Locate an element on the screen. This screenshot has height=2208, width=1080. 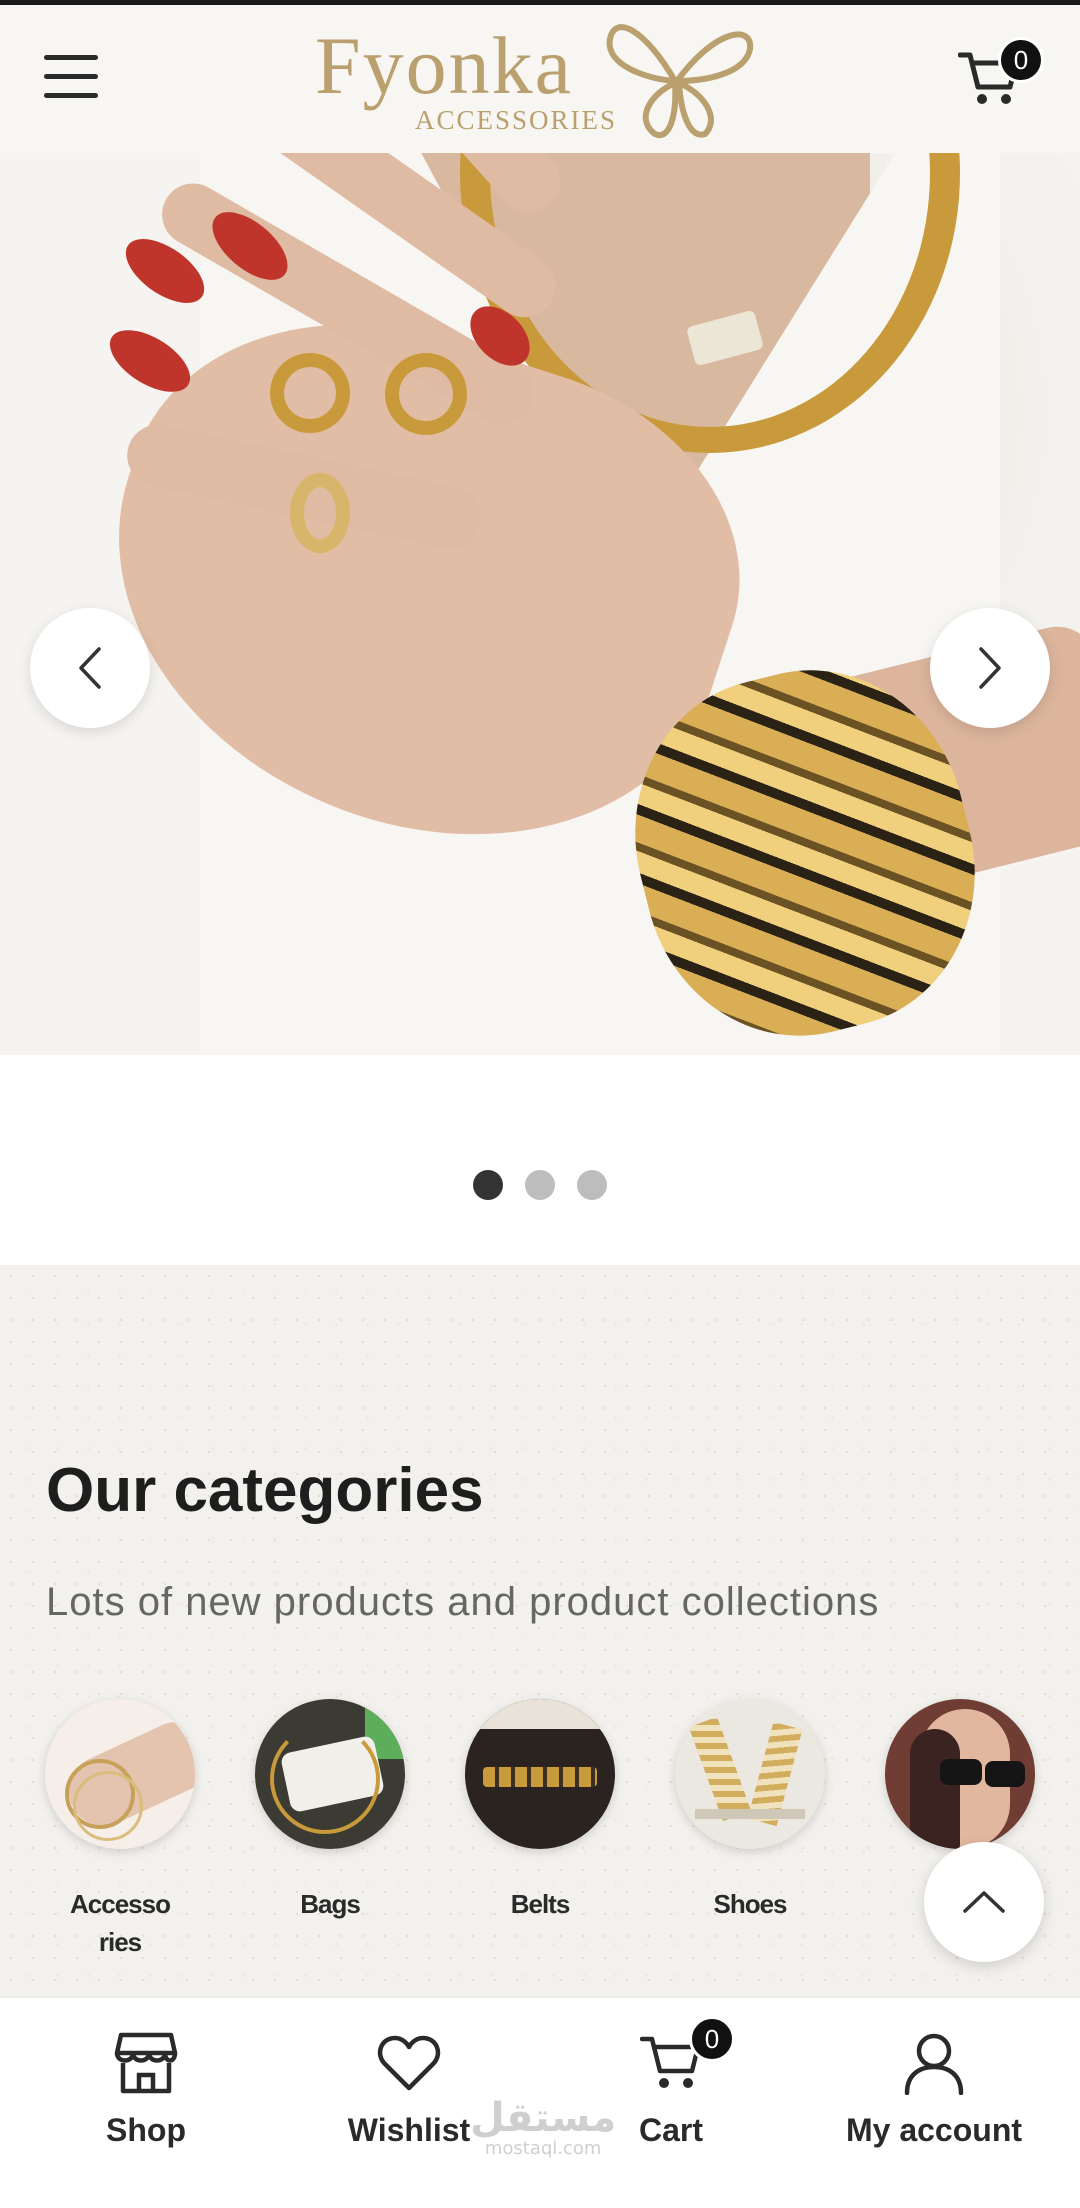
chevron-up-icon is located at coordinates (984, 1902).